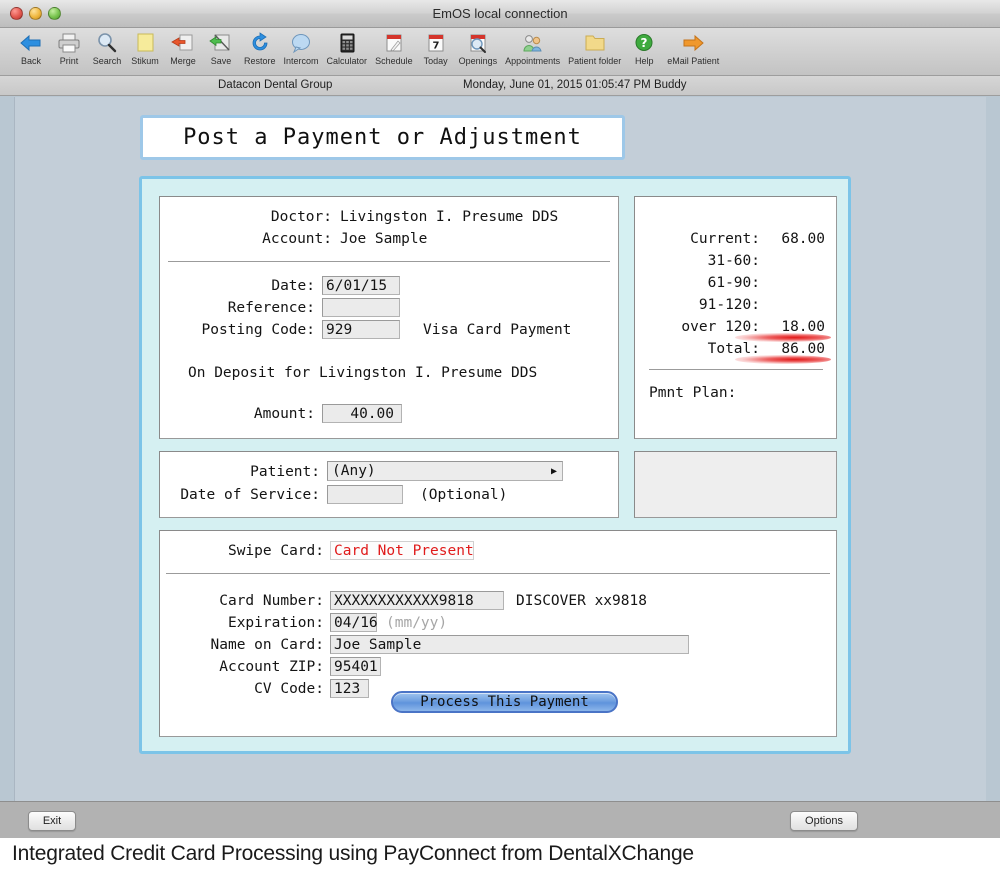 Image resolution: width=1000 pixels, height=884 pixels. What do you see at coordinates (733, 261) in the screenshot?
I see `aging-row-label: 31-60:` at bounding box center [733, 261].